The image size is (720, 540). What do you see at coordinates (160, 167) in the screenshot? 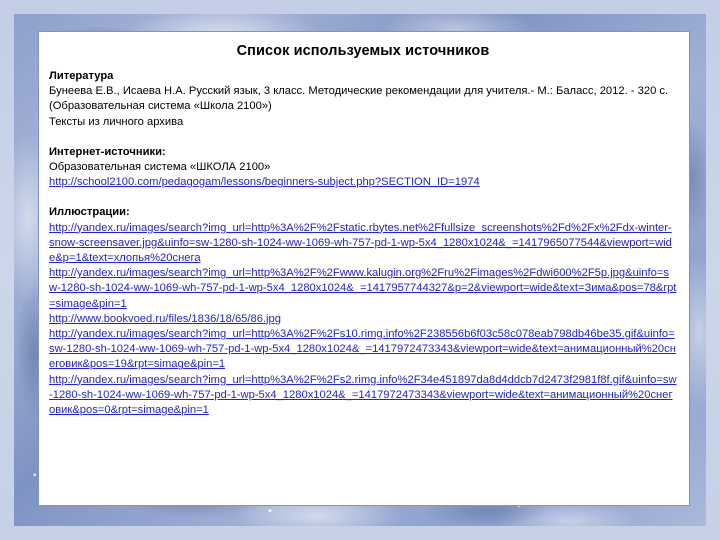
I see `internet-source-name: Образовательная система «ШКОЛА 2100»` at bounding box center [160, 167].